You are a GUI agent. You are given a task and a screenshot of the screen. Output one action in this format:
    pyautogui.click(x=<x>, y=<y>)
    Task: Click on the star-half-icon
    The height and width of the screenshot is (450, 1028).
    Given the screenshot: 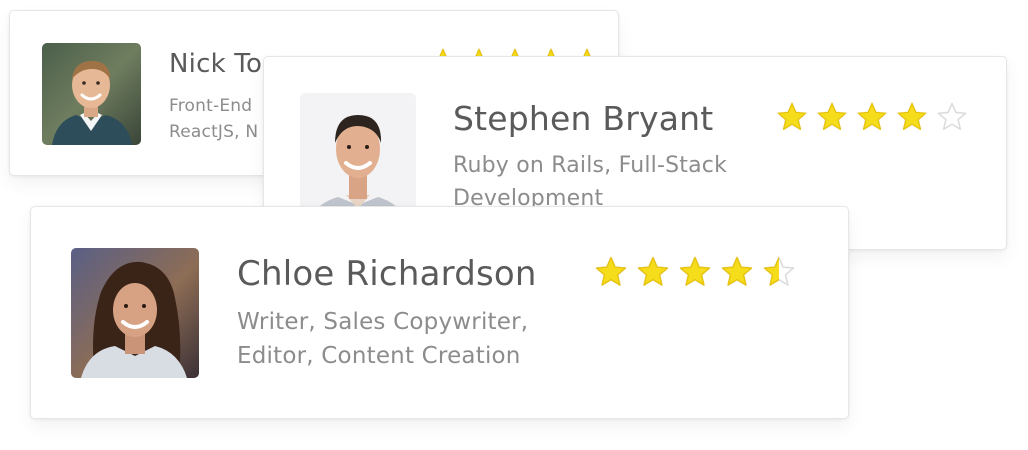 What is the action you would take?
    pyautogui.click(x=779, y=271)
    